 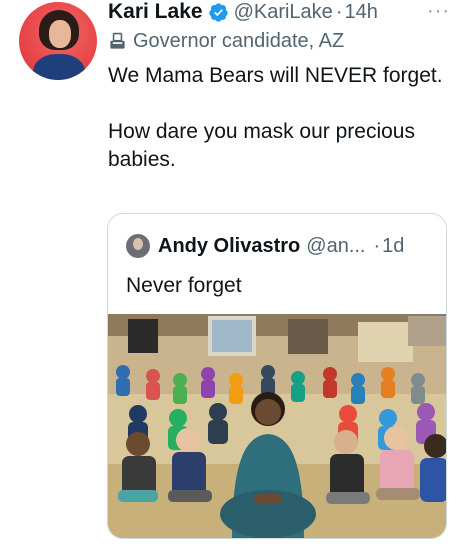 I want to click on account-label: Governor candidate, AZ, so click(x=226, y=41).